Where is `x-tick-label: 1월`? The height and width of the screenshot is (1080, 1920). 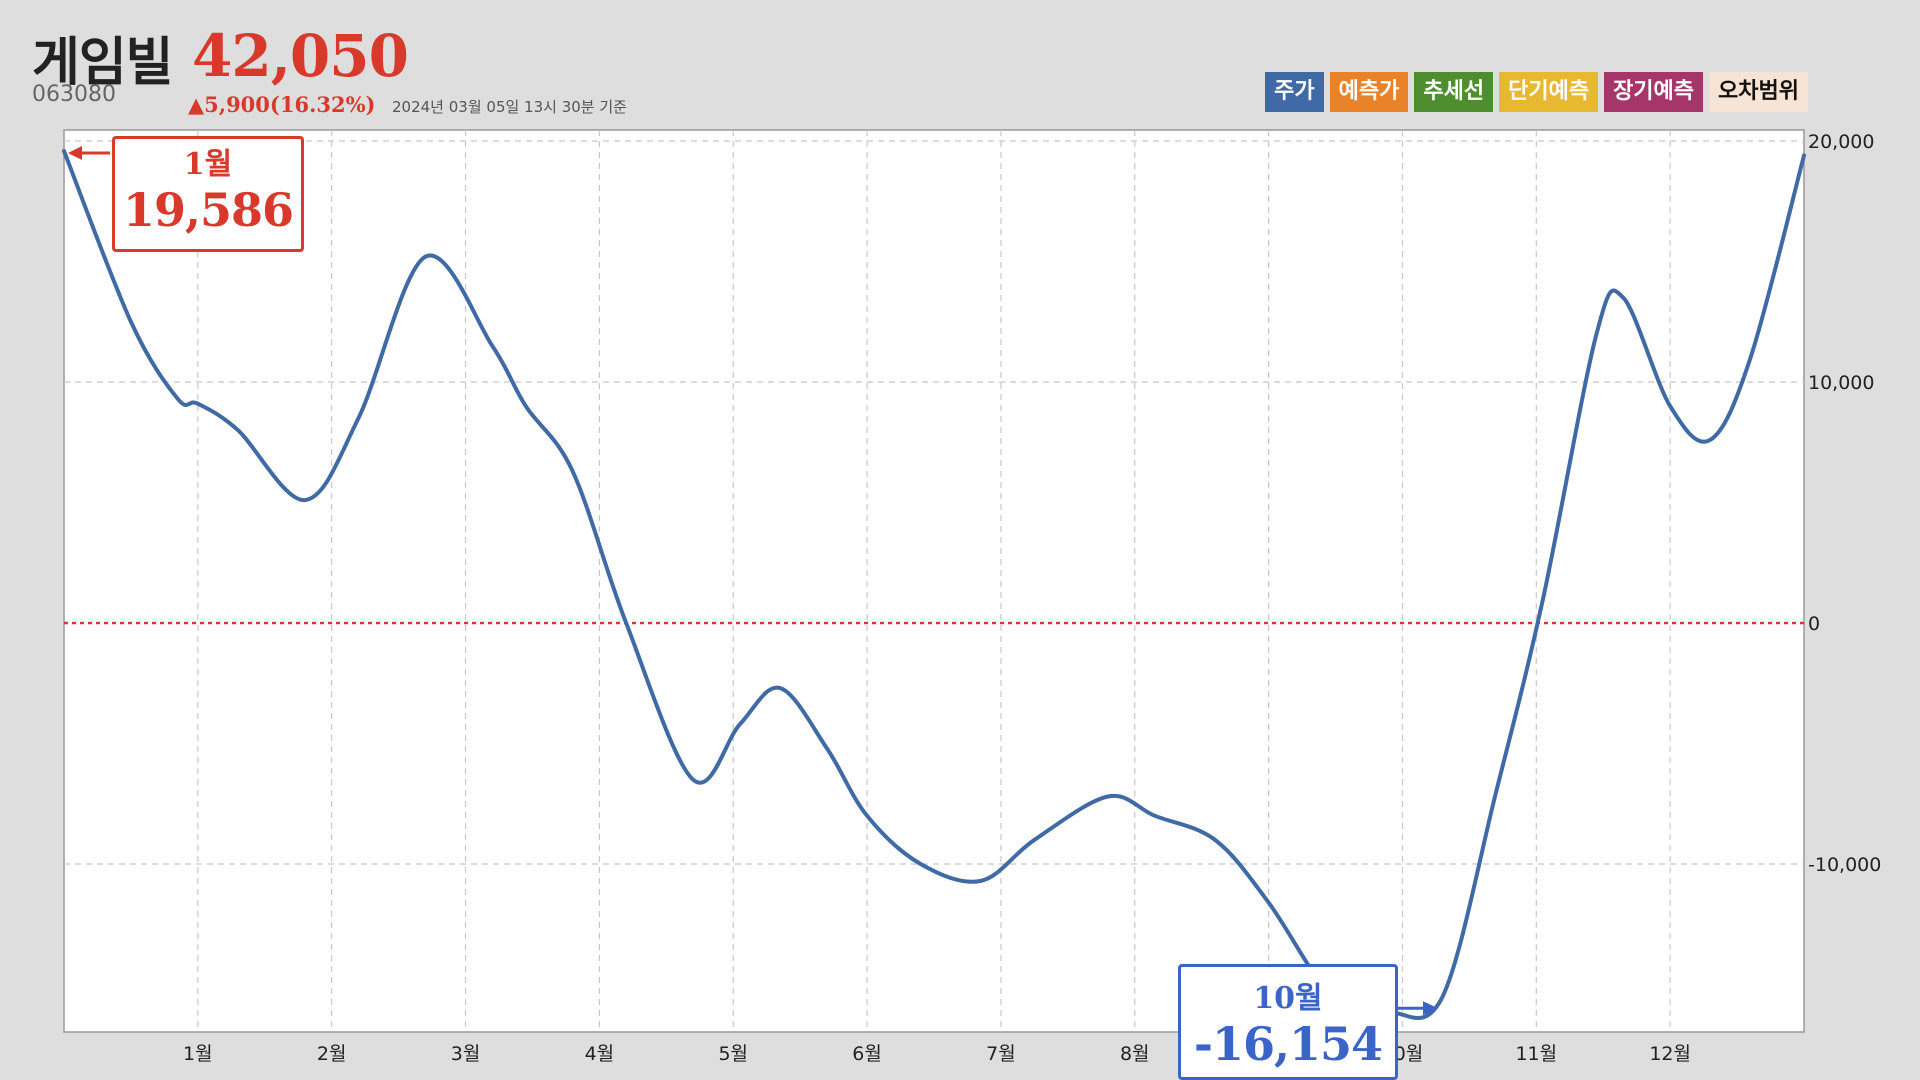
x-tick-label: 1월 is located at coordinates (198, 1054).